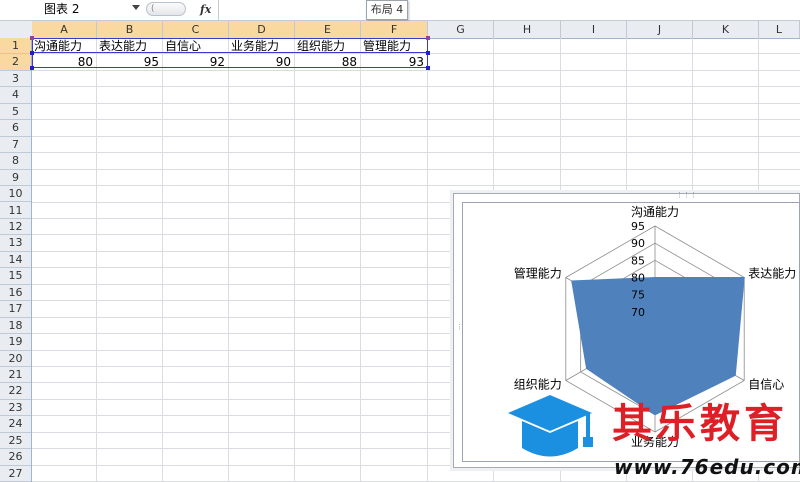 This screenshot has height=482, width=800. I want to click on row-header-20: 20, so click(15, 359).